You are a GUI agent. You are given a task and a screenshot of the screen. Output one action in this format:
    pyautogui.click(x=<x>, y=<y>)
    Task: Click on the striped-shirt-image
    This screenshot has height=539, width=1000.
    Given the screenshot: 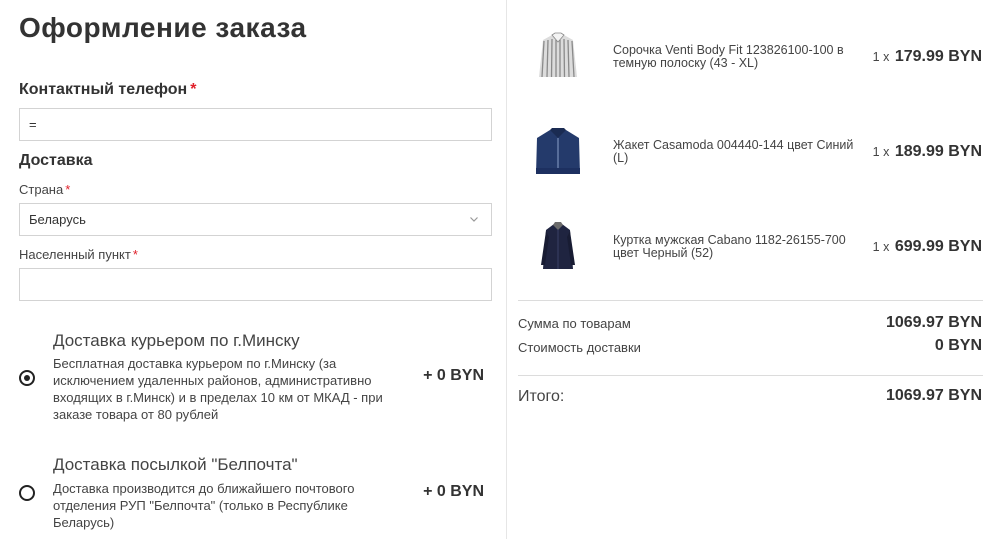 What is the action you would take?
    pyautogui.click(x=558, y=55)
    